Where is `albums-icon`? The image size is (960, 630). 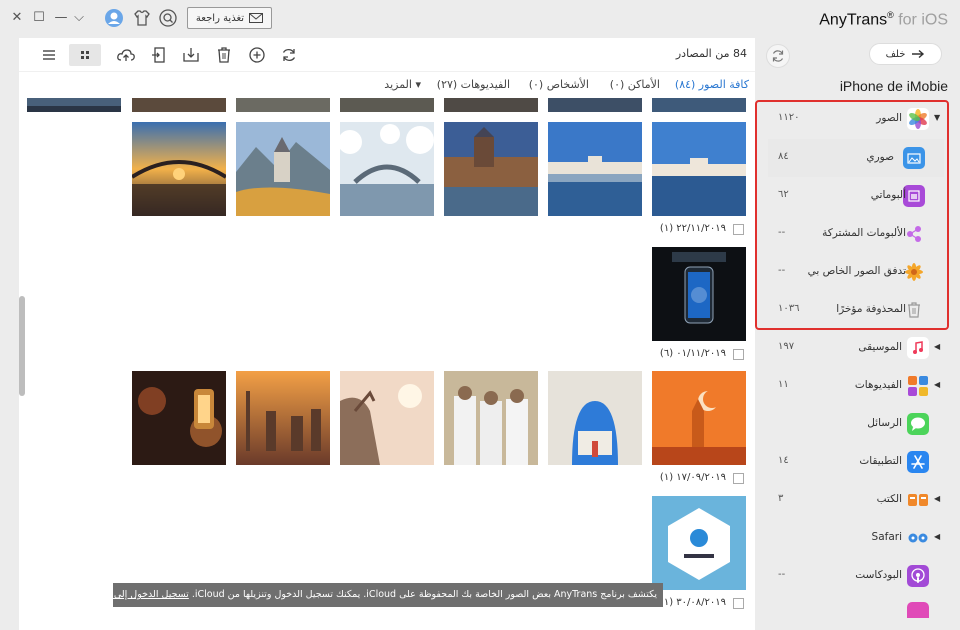
albums-icon is located at coordinates (914, 196).